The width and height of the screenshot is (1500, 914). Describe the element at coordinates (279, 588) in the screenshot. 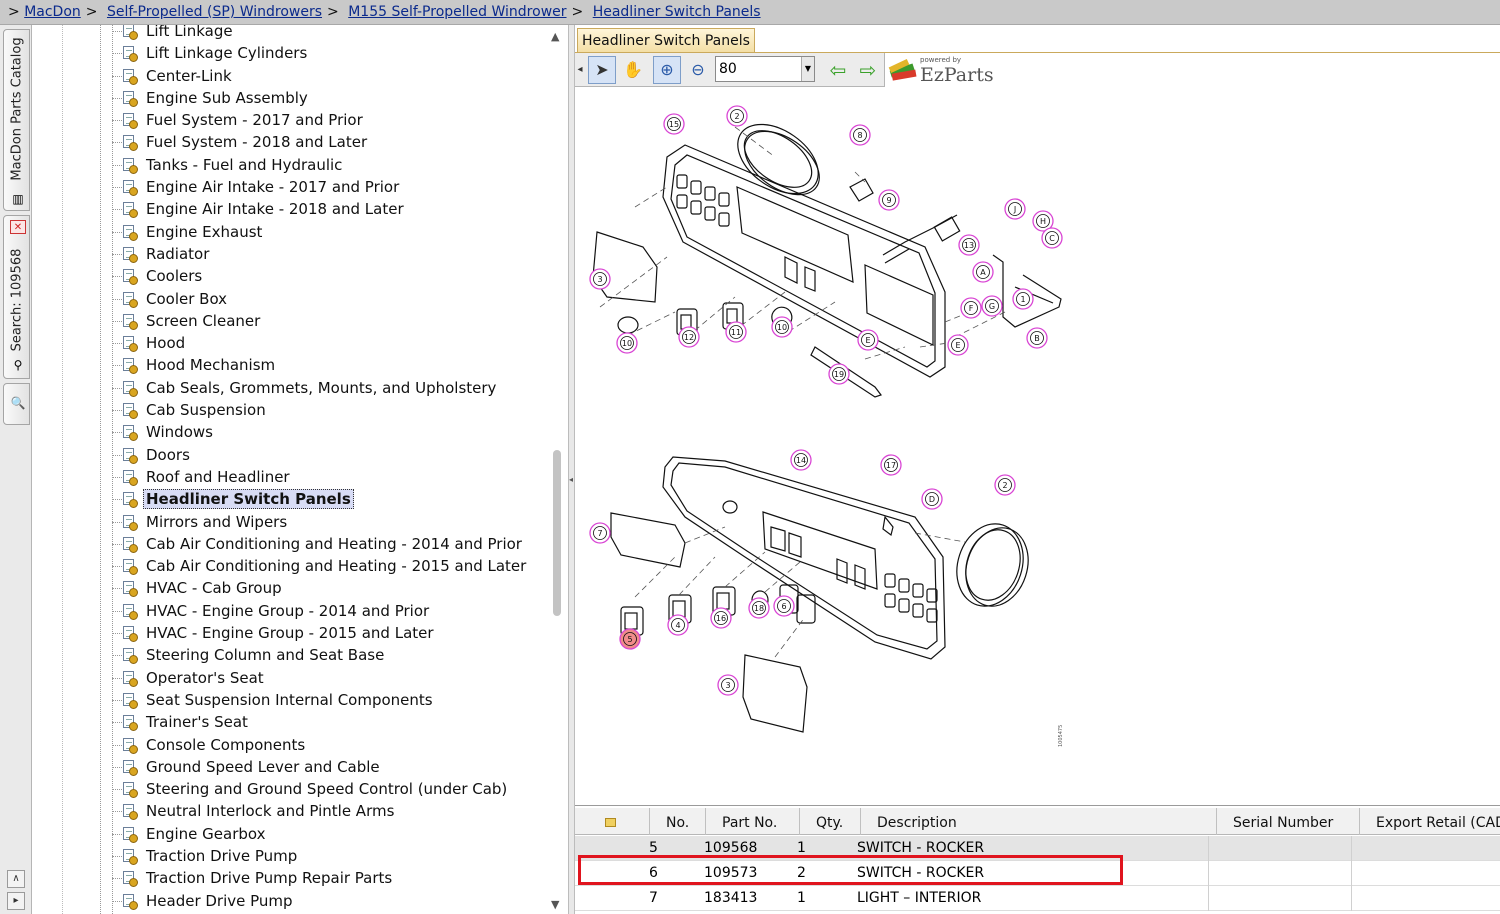

I see `tree-item: HVAC - Cab Group` at that location.